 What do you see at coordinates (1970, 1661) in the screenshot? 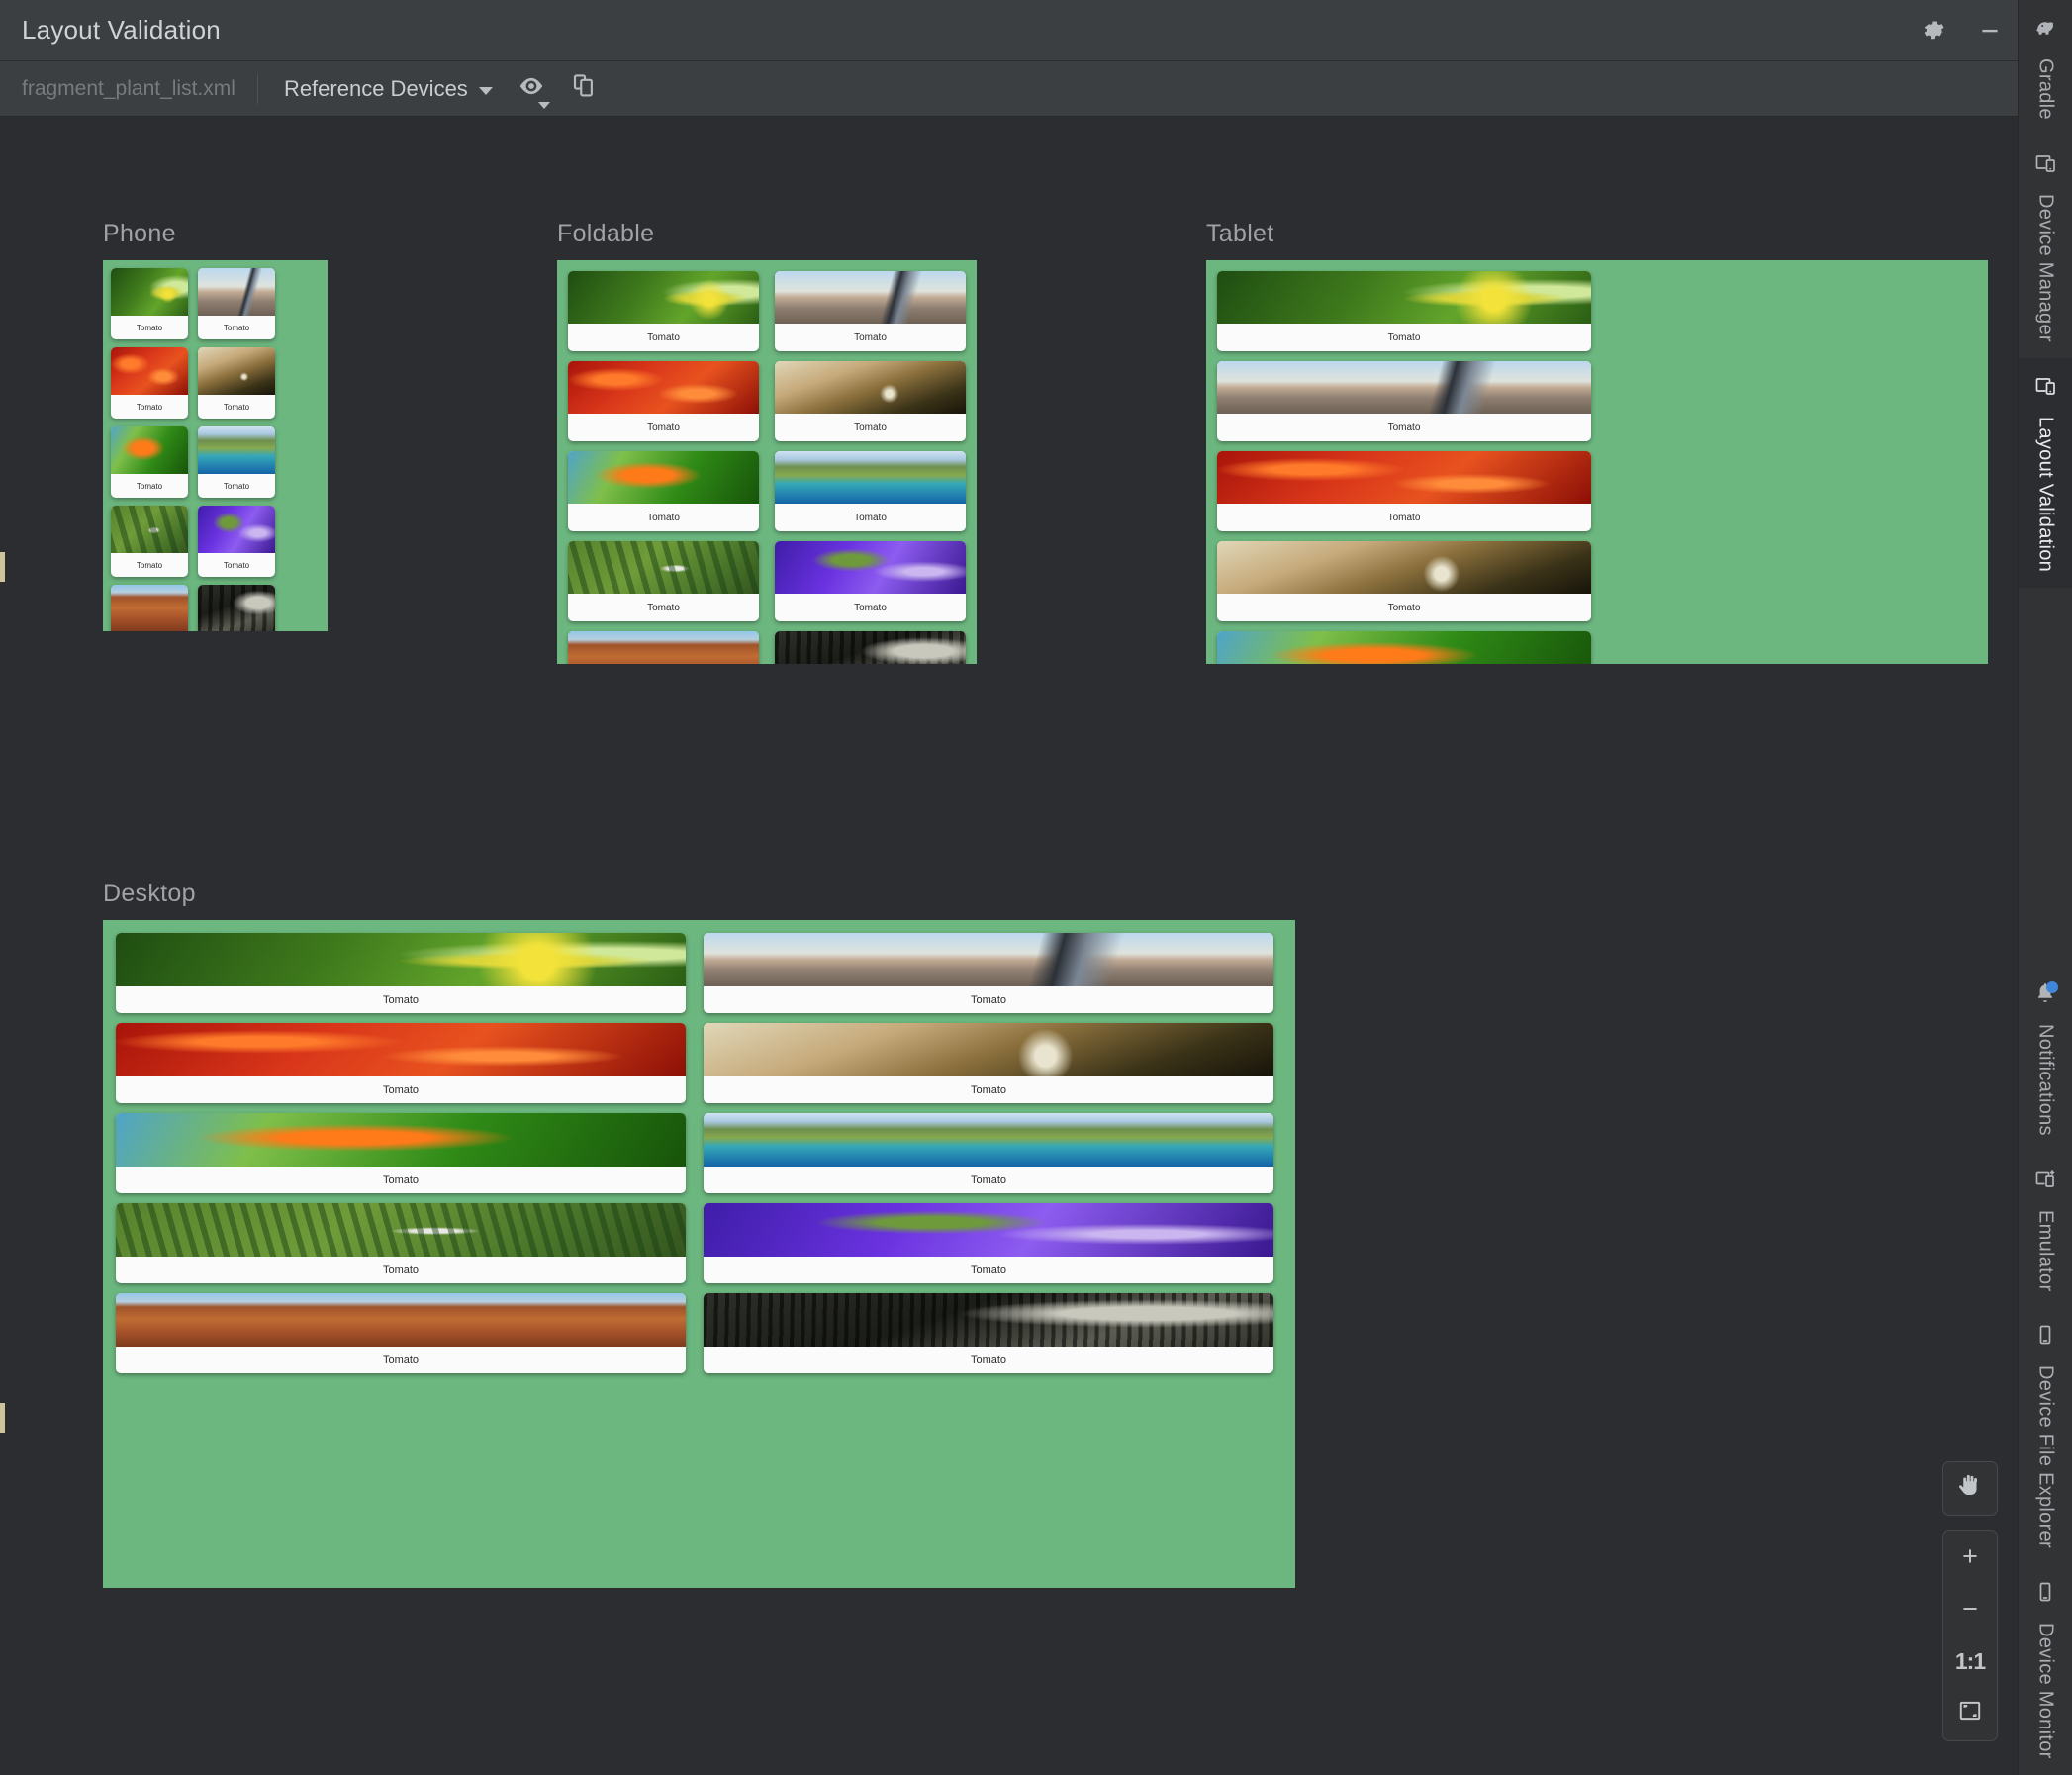
I see `actual-size-button: 1:1` at bounding box center [1970, 1661].